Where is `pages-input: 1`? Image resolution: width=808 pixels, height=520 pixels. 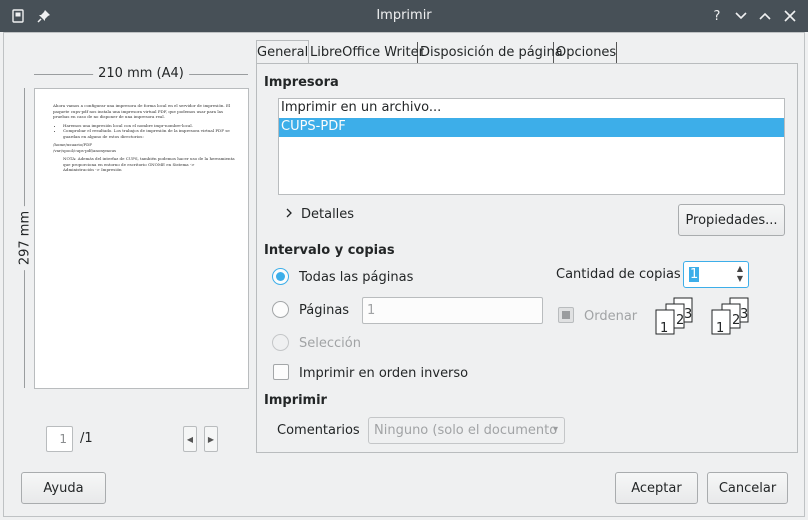
pages-input: 1 is located at coordinates (452, 310).